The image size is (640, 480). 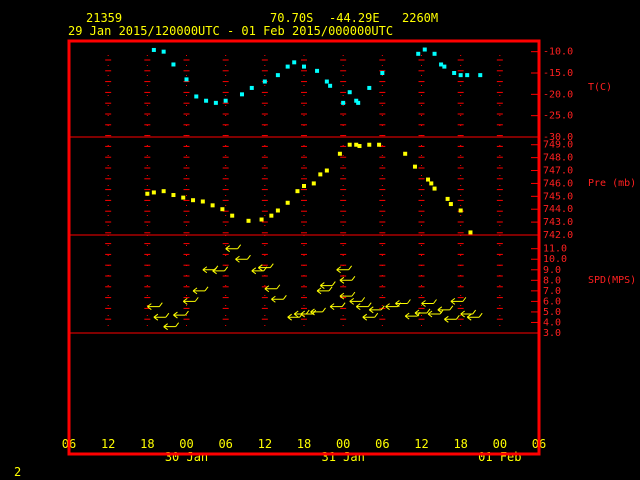 I want to click on y-tick-label: 744.0, so click(x=558, y=209).